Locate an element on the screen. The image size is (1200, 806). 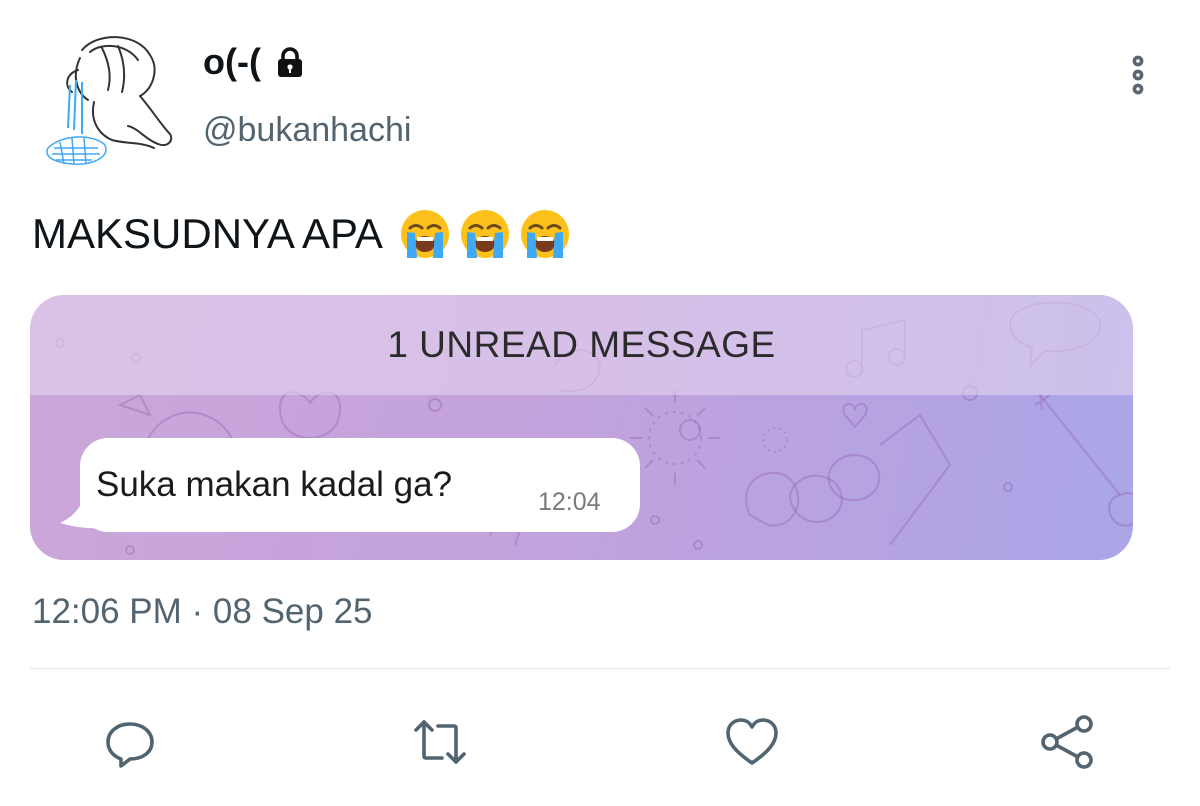
display-name: o(-( is located at coordinates (255, 62).